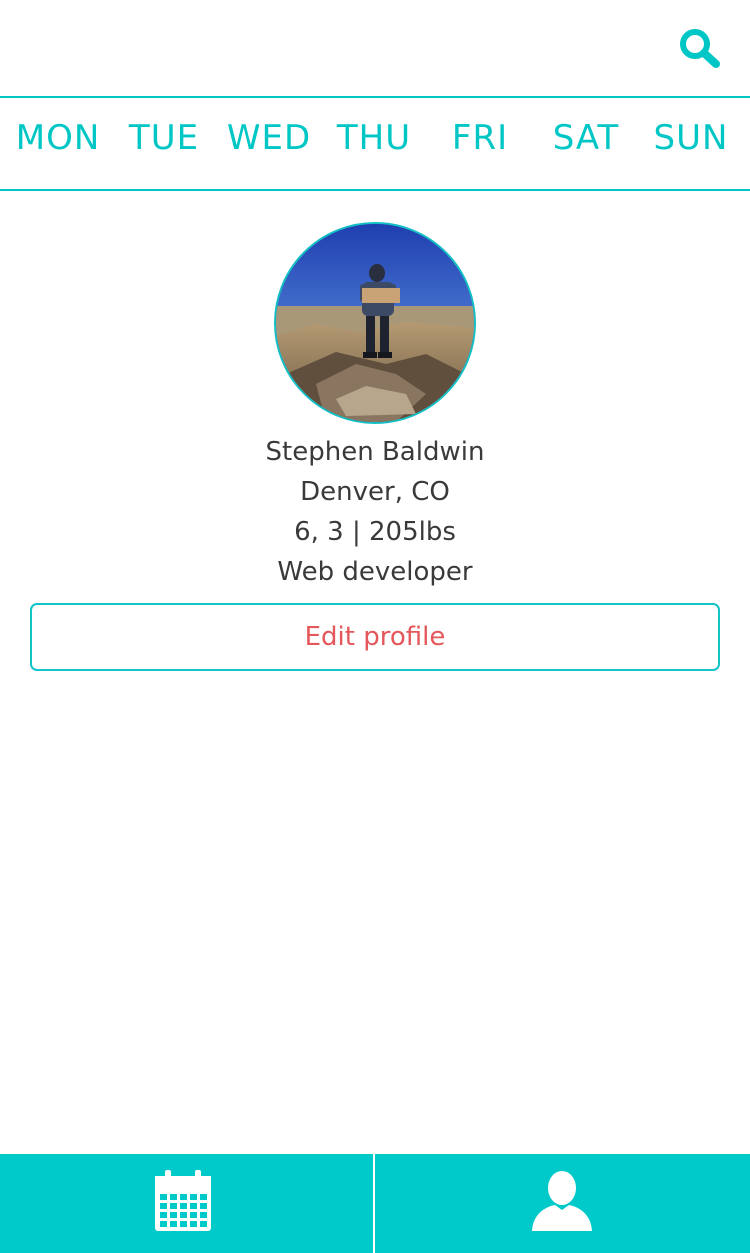 This screenshot has width=750, height=1253. Describe the element at coordinates (58, 144) in the screenshot. I see `tab-mon: MON` at that location.